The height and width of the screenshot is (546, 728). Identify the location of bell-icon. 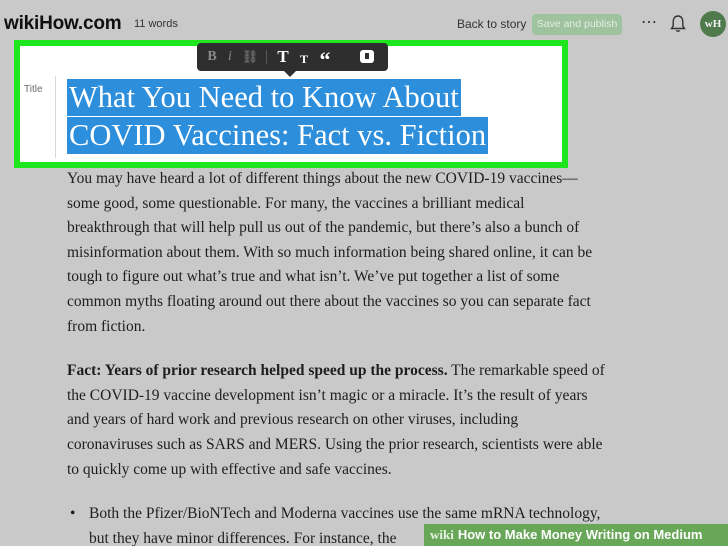
(678, 24).